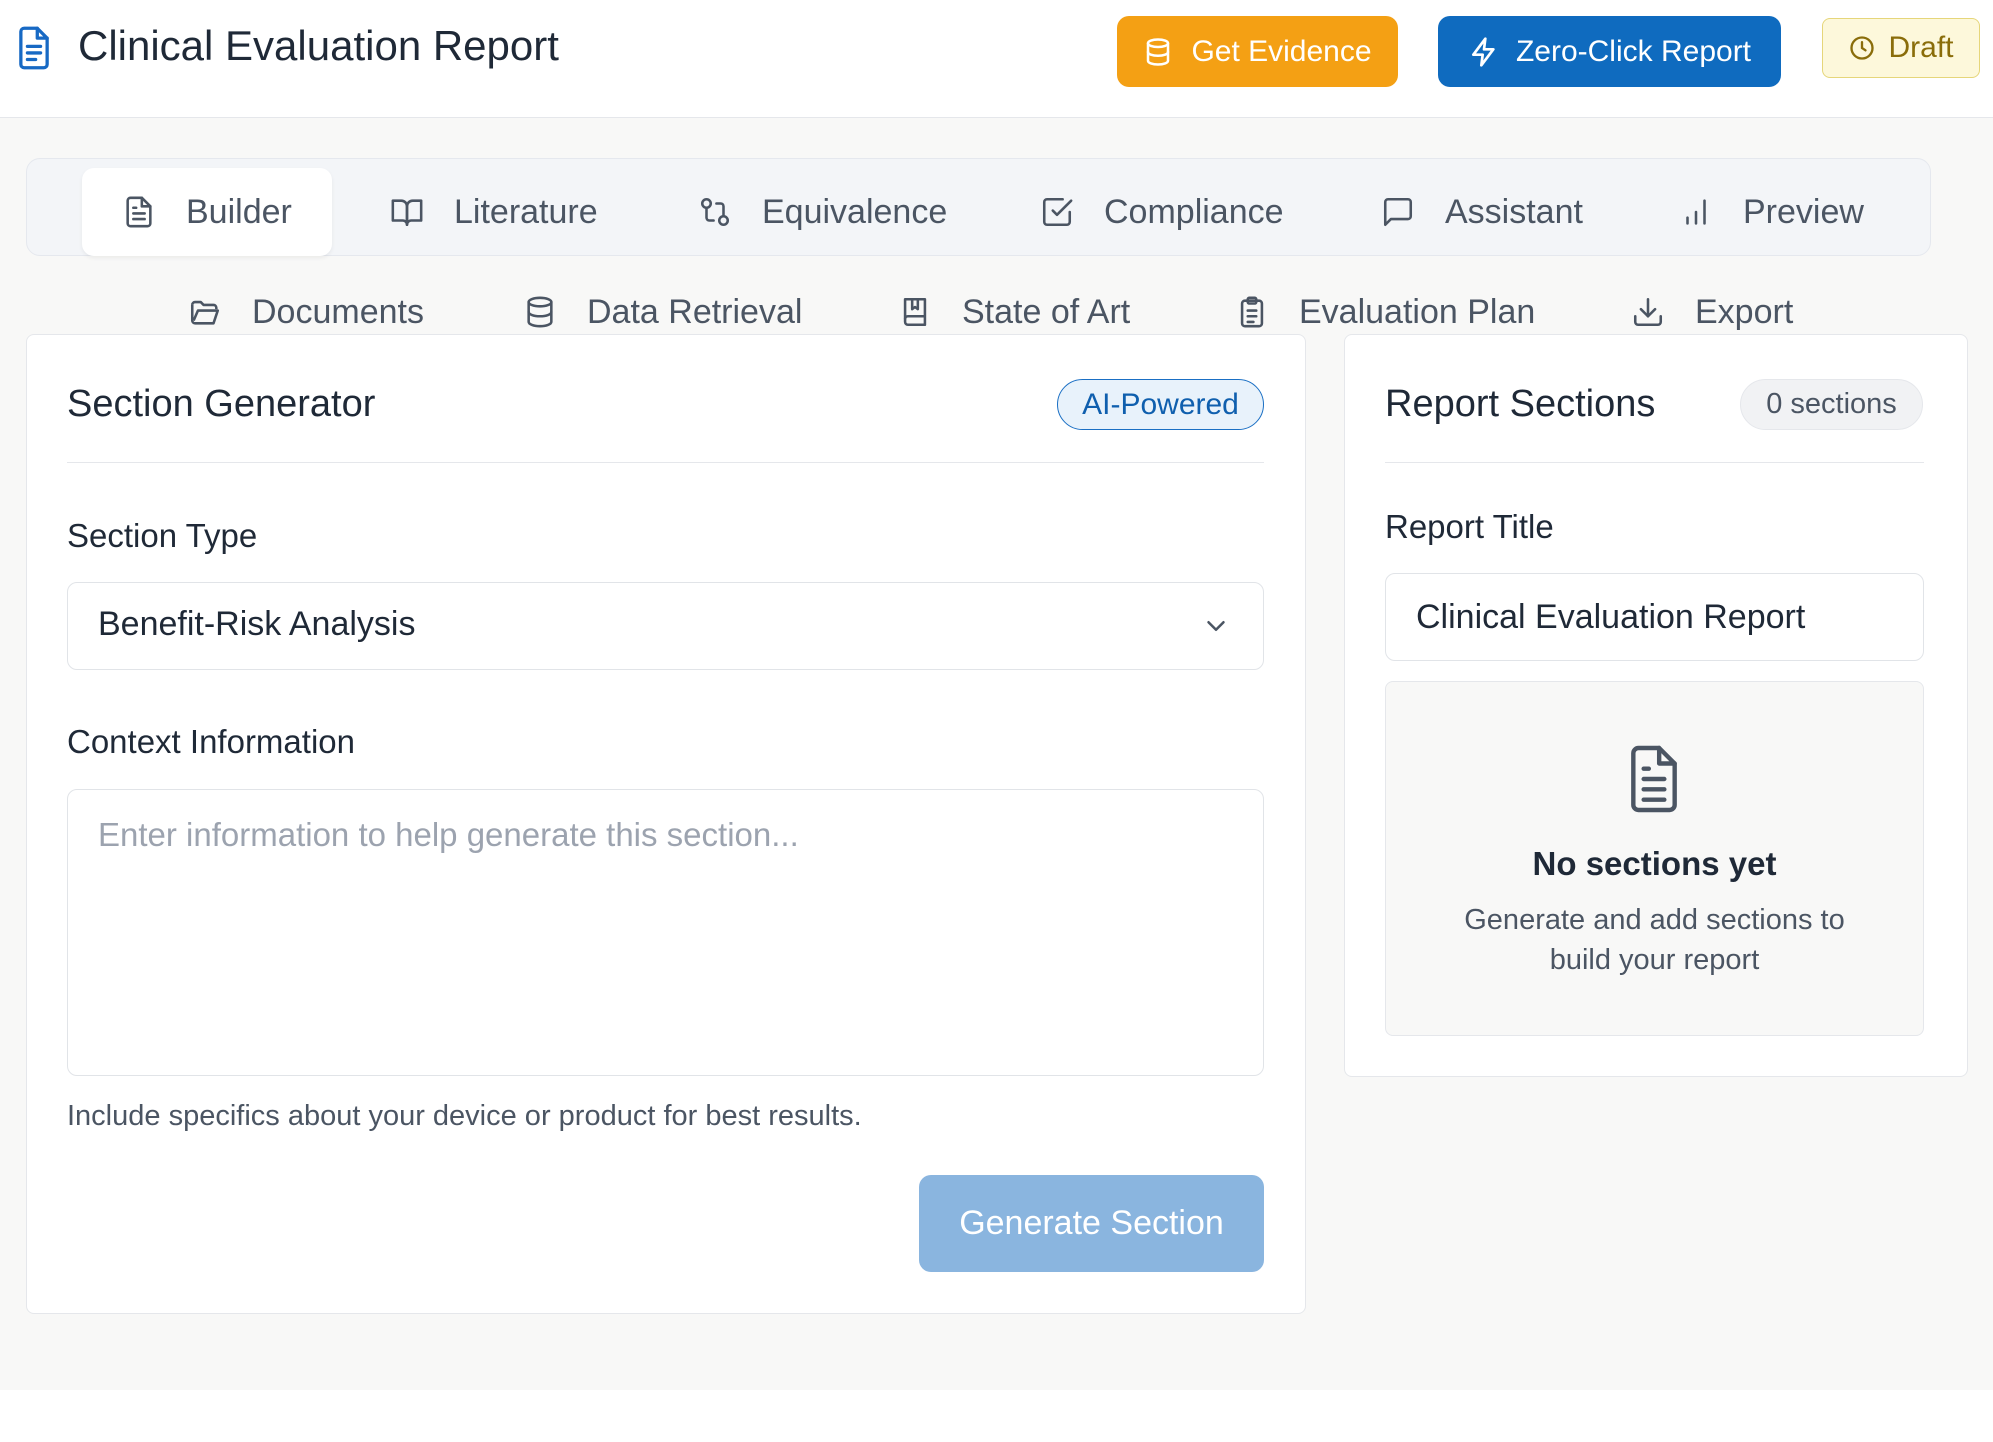  I want to click on tab-label: Documents, so click(338, 311).